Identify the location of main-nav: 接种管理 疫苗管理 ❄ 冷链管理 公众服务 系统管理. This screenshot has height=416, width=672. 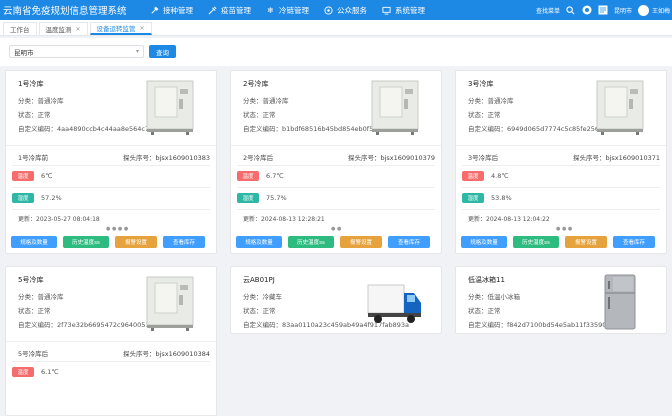
(295, 10).